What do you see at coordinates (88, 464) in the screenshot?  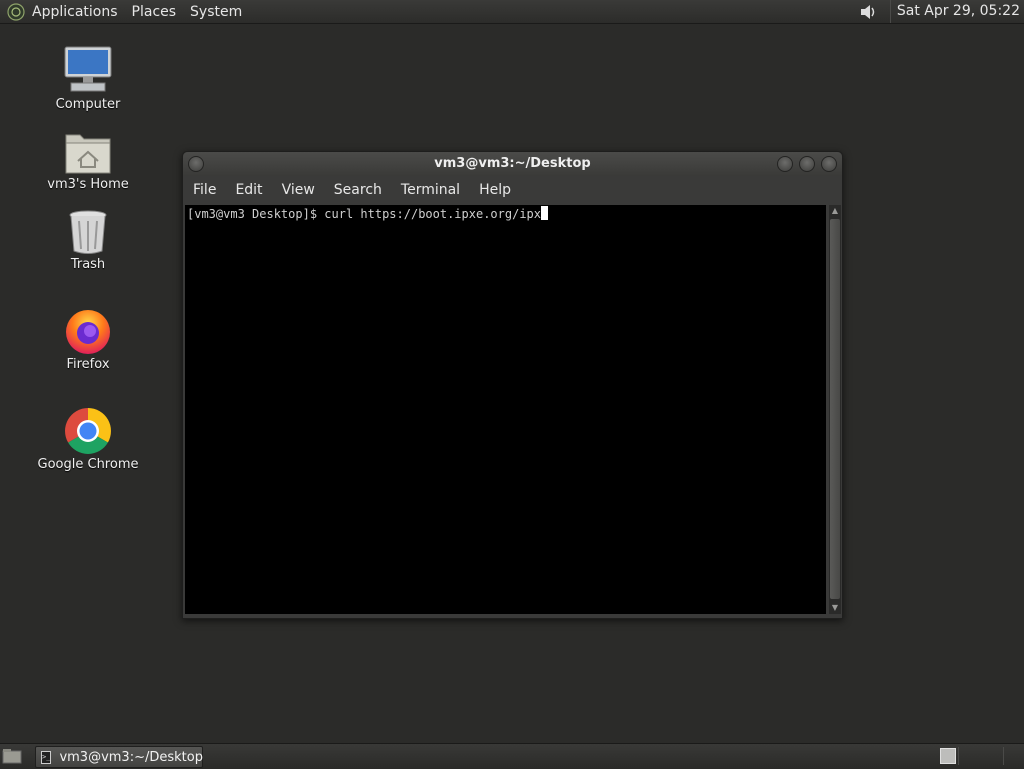 I see `desktop-icon-label: Google Chrome` at bounding box center [88, 464].